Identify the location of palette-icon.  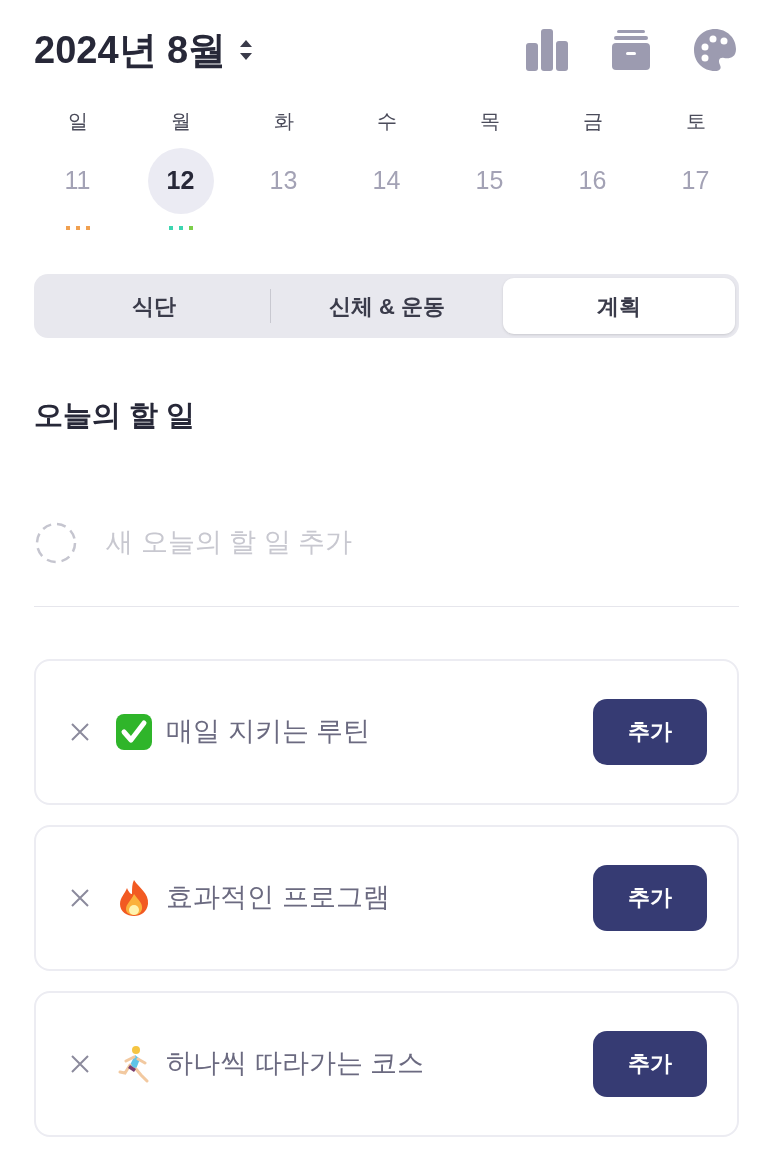
(715, 50).